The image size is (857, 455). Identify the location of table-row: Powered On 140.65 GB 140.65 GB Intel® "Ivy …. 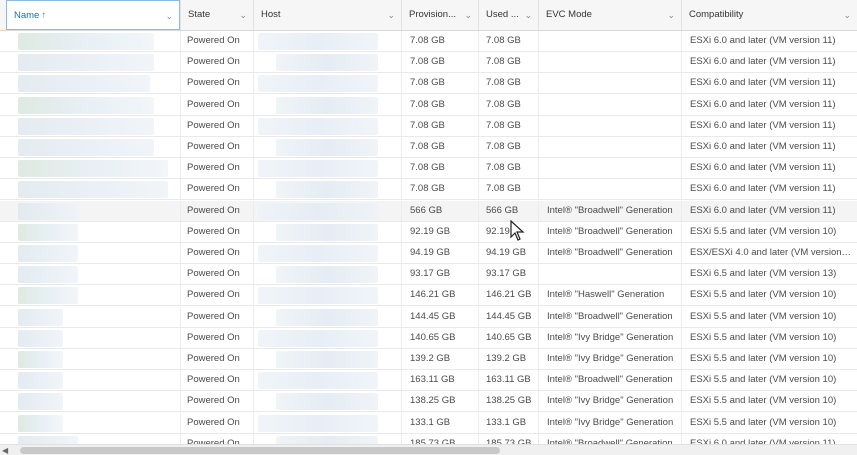
(428, 338).